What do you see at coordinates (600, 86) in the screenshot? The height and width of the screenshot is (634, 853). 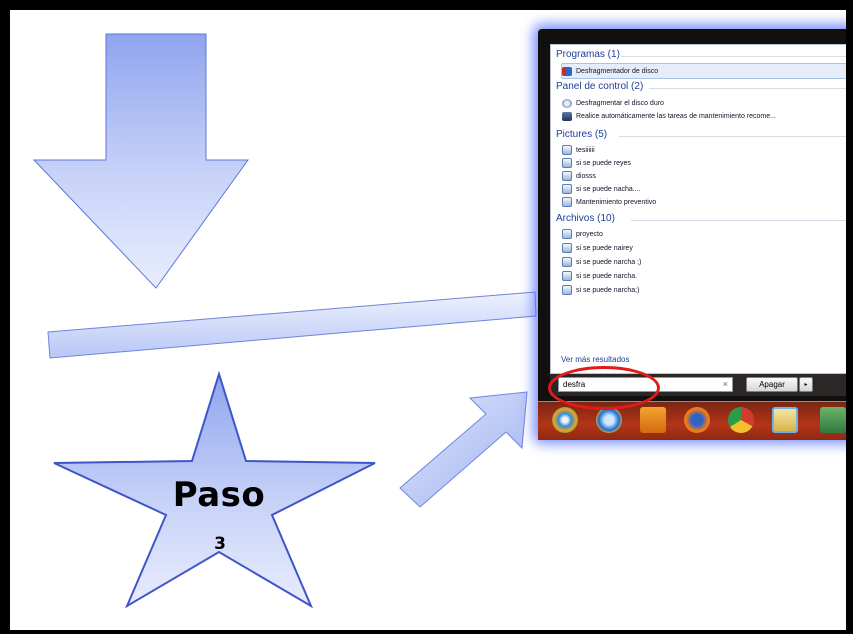 I see `section-header-control-panel: Panel de control (2)` at bounding box center [600, 86].